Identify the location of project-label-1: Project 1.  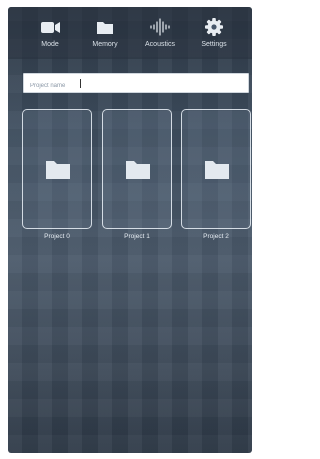
(137, 236).